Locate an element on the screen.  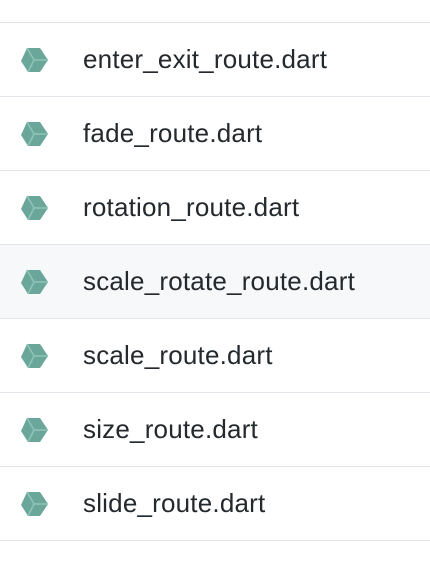
file-row-fade-route: fade_route.dart is located at coordinates (215, 134).